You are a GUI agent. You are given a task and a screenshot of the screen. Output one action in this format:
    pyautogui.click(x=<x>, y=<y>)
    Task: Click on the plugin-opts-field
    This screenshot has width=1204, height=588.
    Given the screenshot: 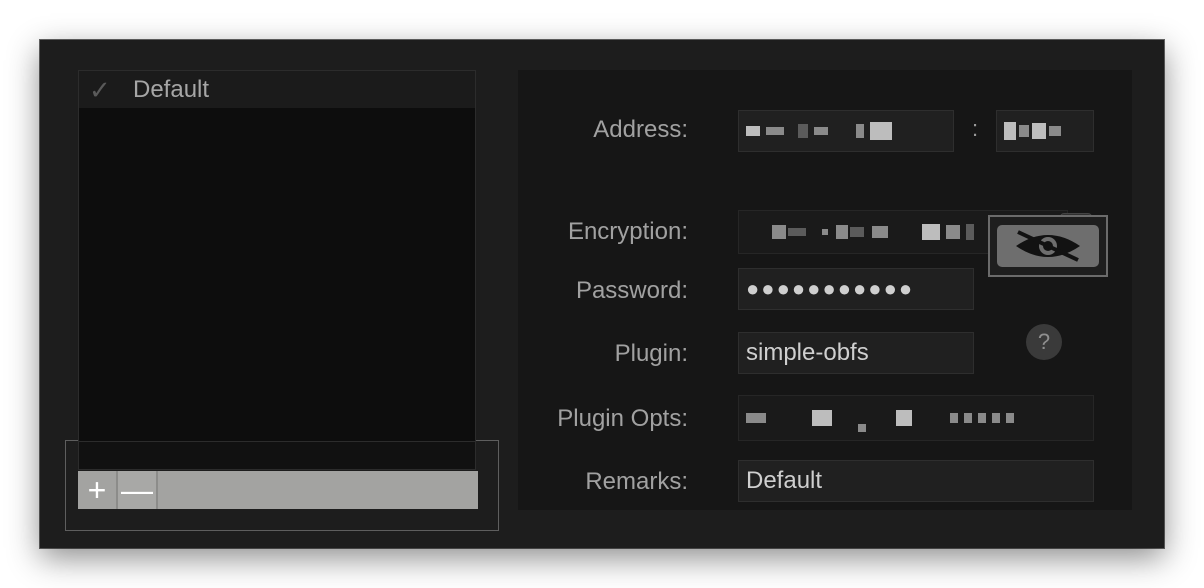 What is the action you would take?
    pyautogui.click(x=916, y=418)
    